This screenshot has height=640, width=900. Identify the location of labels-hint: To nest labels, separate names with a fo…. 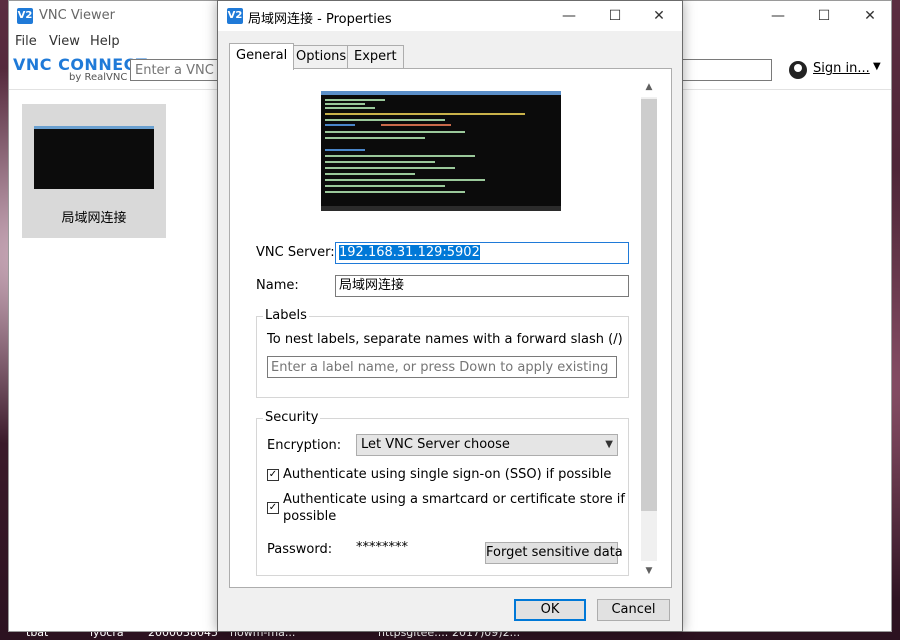
(445, 339).